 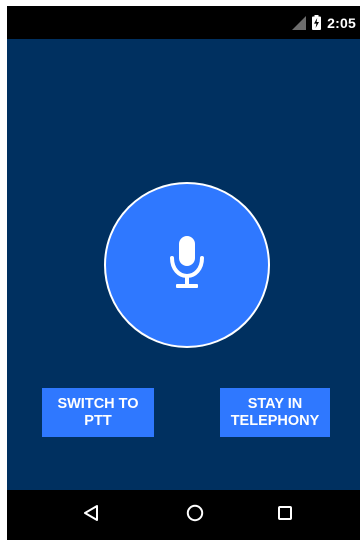 I want to click on back-button, so click(x=91, y=515).